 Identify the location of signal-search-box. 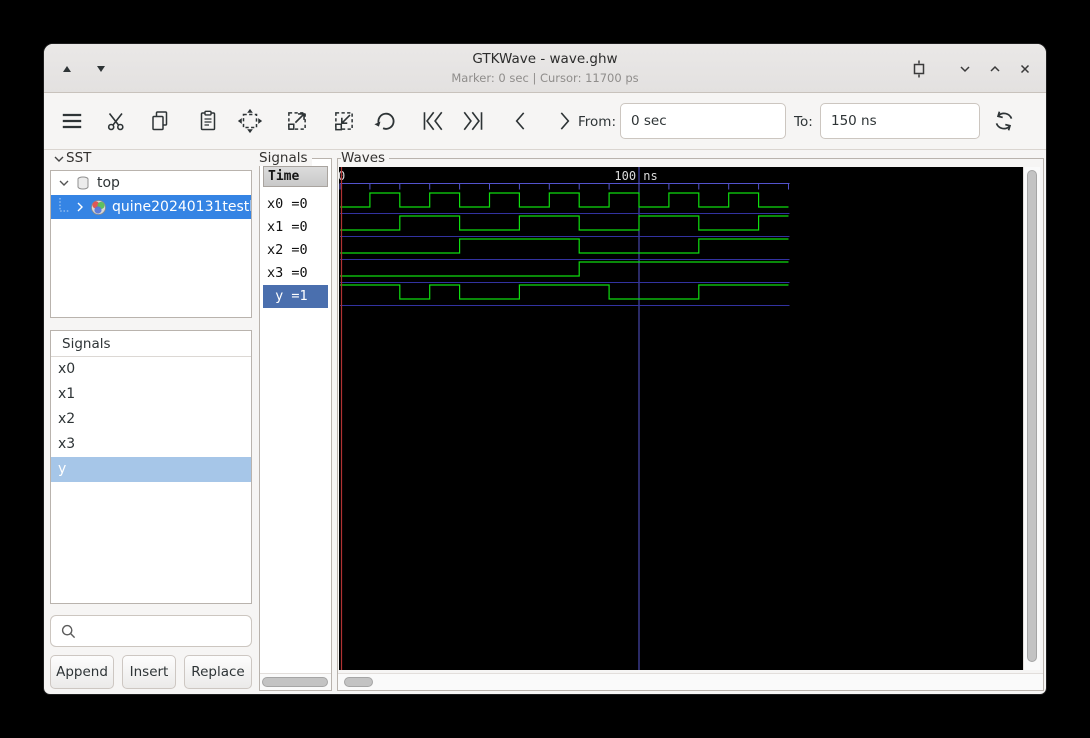
(151, 631).